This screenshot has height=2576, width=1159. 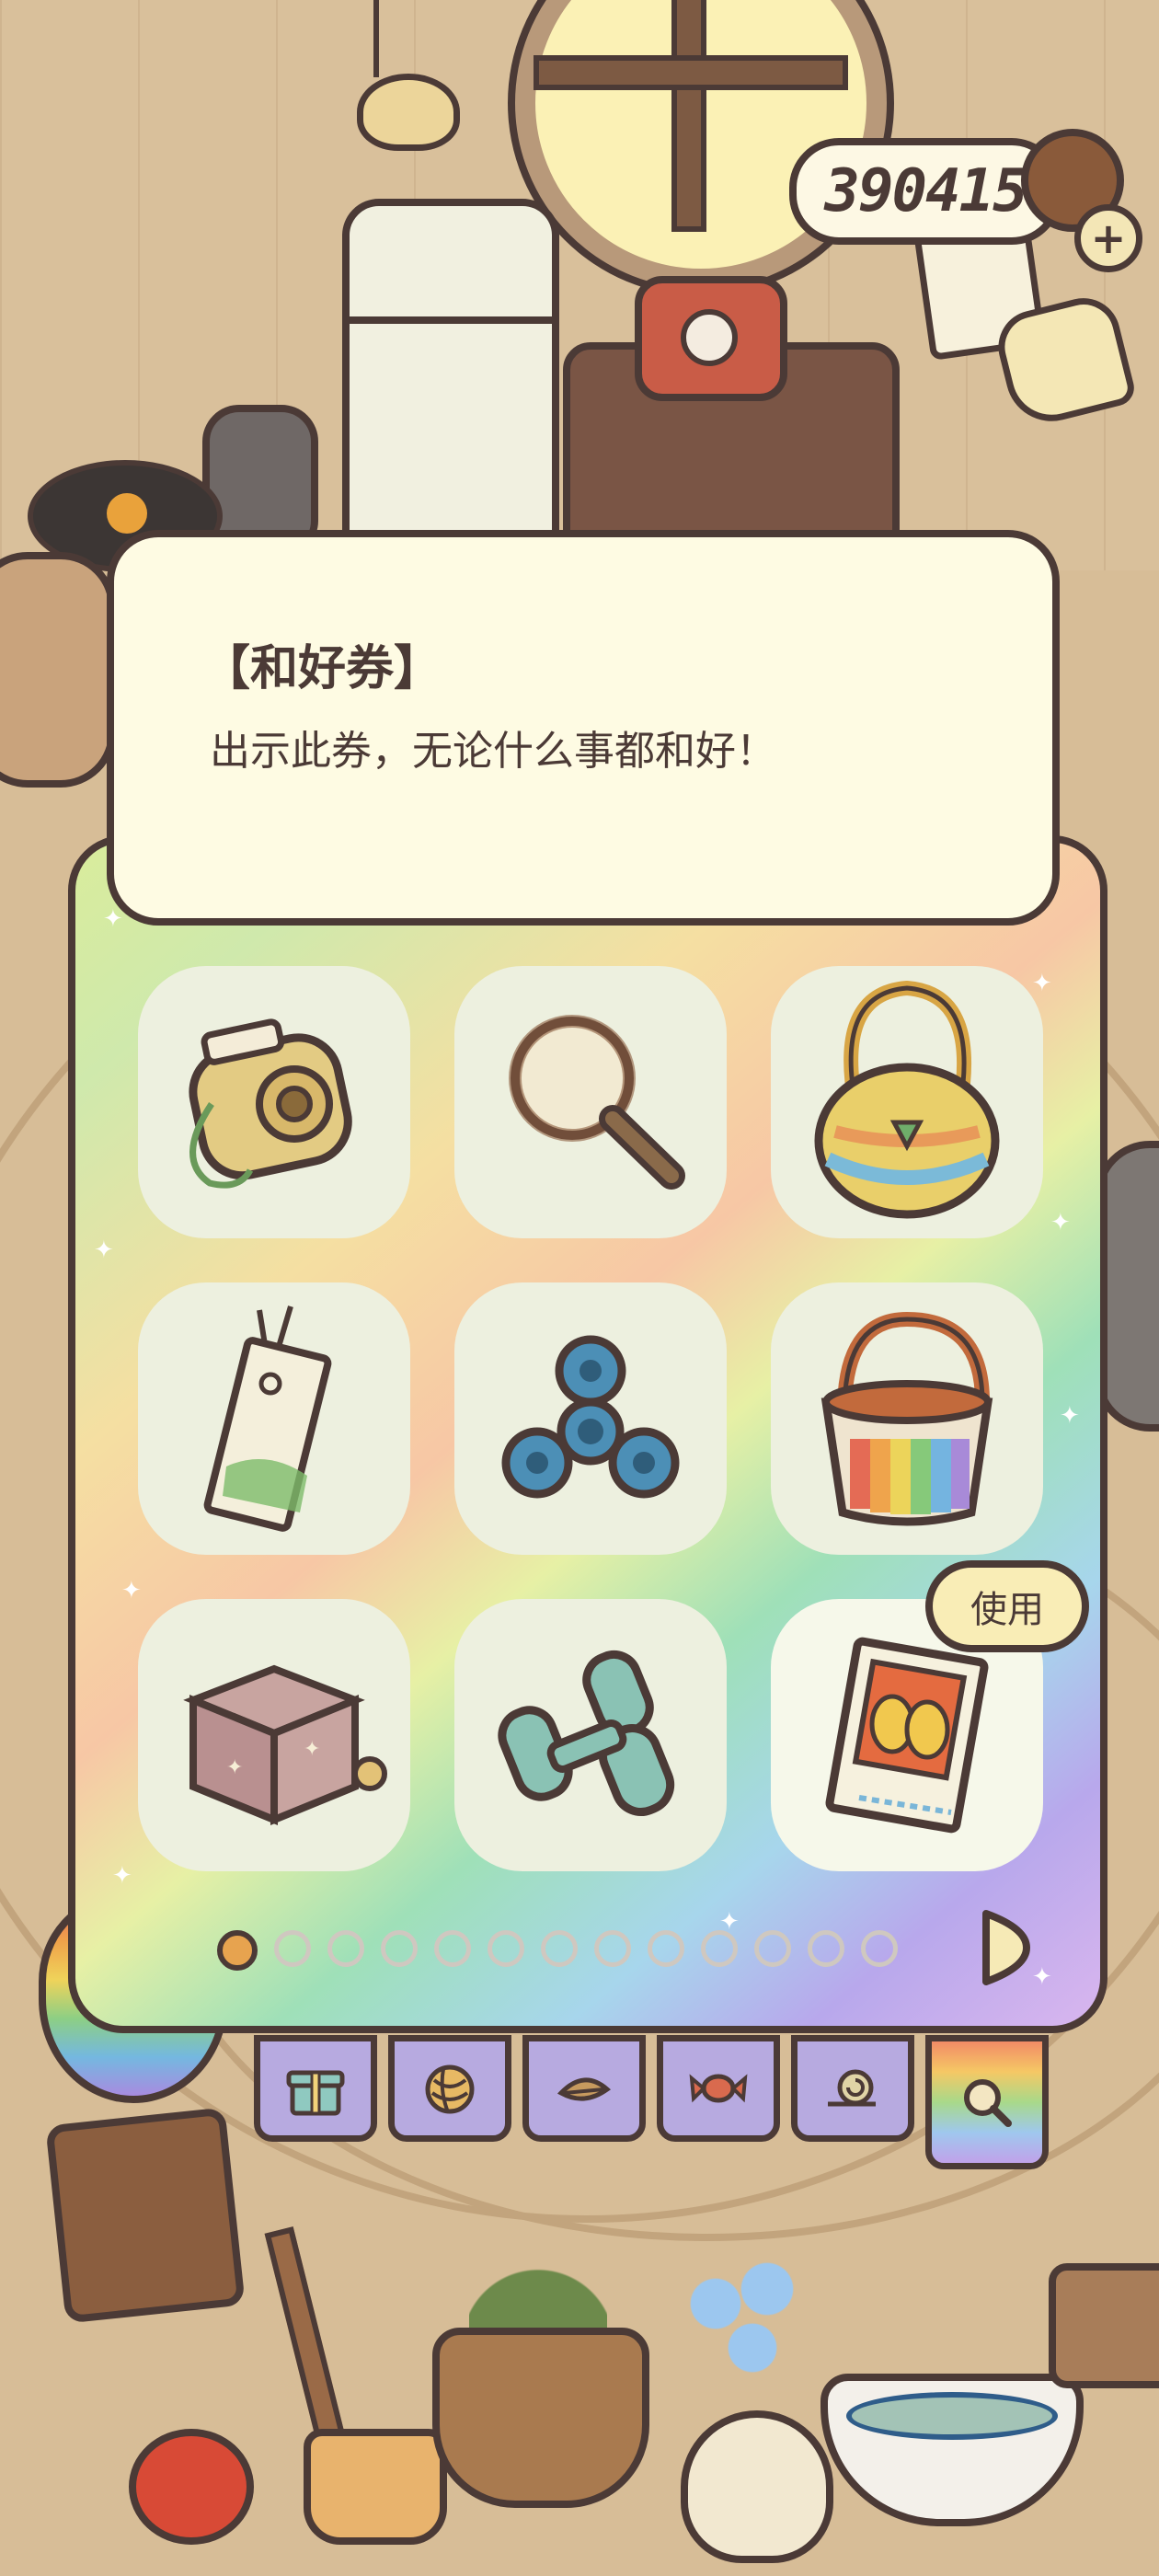 I want to click on broom, so click(x=375, y=2487).